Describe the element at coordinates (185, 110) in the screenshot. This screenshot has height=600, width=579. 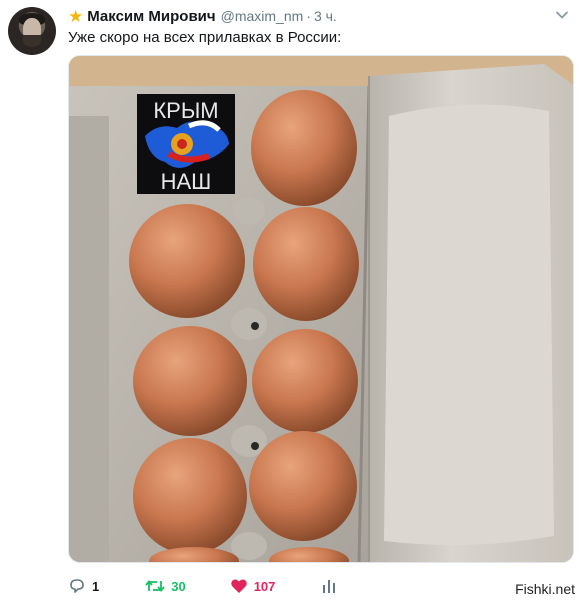
I see `sticker-top-text: КРЫМ` at that location.